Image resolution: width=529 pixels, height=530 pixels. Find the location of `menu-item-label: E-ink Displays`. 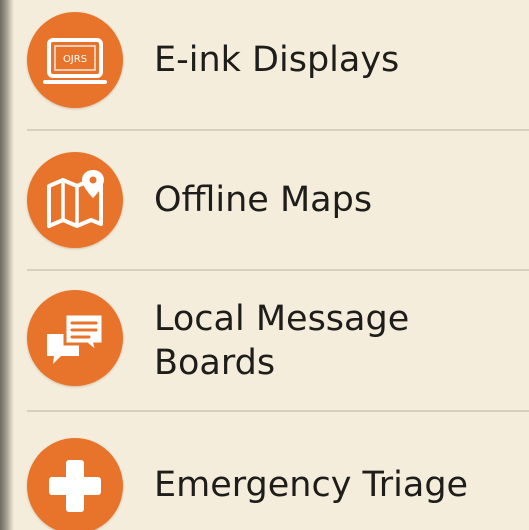

menu-item-label: E-ink Displays is located at coordinates (277, 60).